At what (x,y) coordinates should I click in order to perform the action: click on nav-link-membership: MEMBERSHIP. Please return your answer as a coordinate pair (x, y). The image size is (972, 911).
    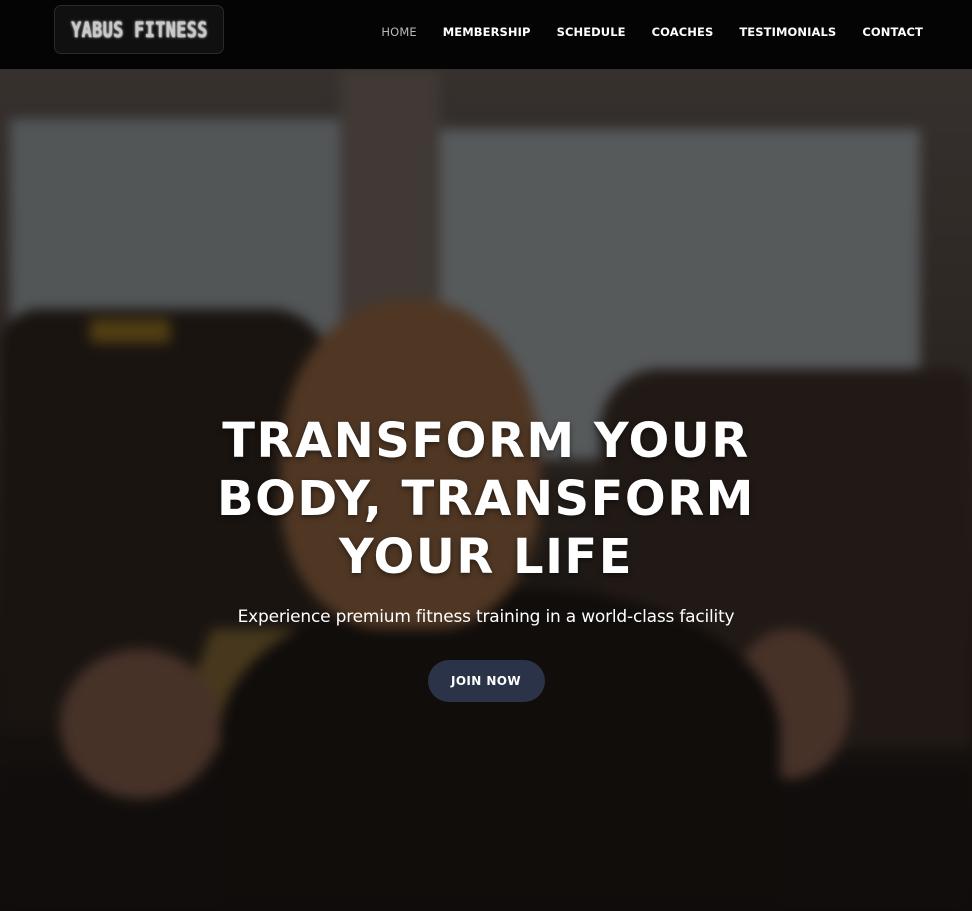
    Looking at the image, I should click on (487, 32).